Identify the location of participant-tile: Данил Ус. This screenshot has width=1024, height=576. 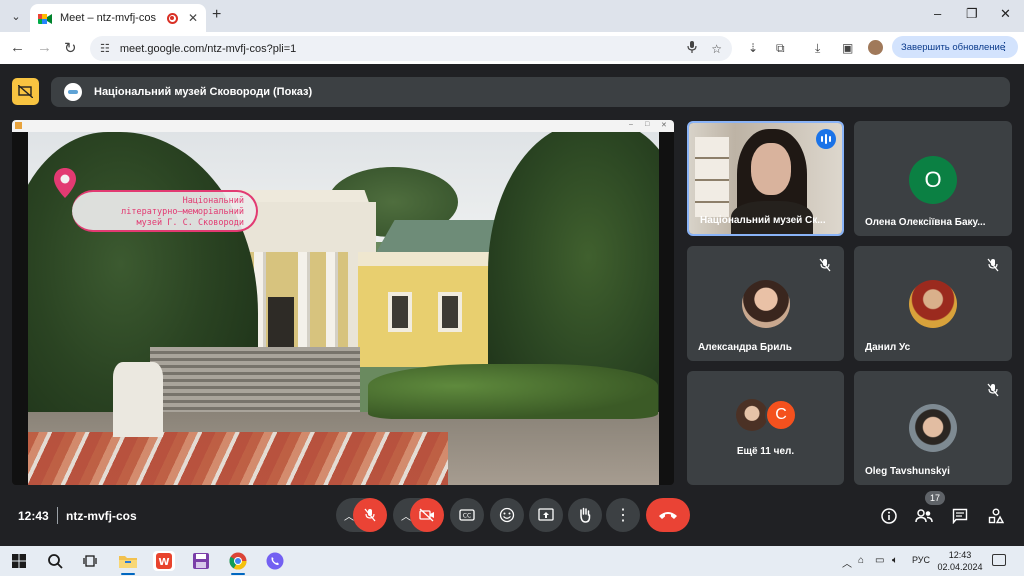
(933, 303).